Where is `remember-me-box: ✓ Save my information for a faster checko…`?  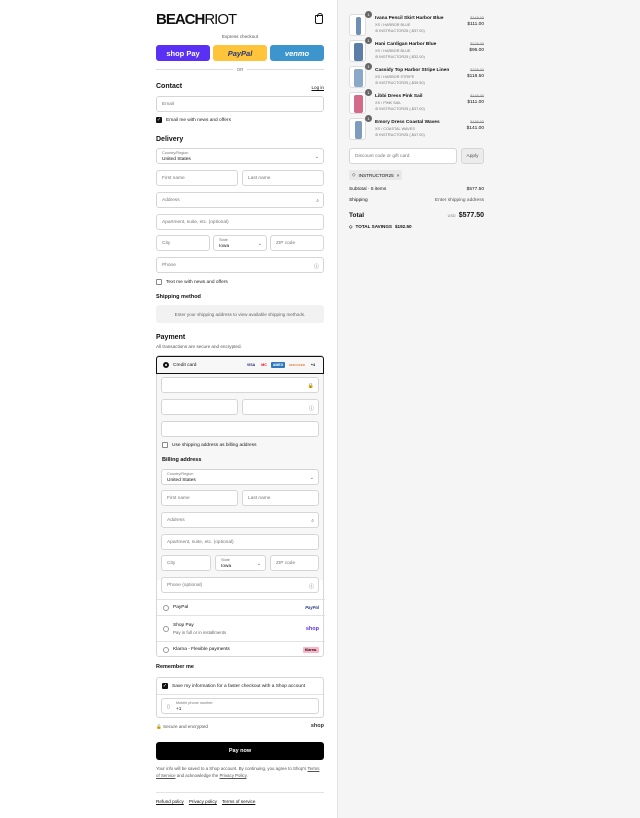
remember-me-box: ✓ Save my information for a faster checko… is located at coordinates (240, 697).